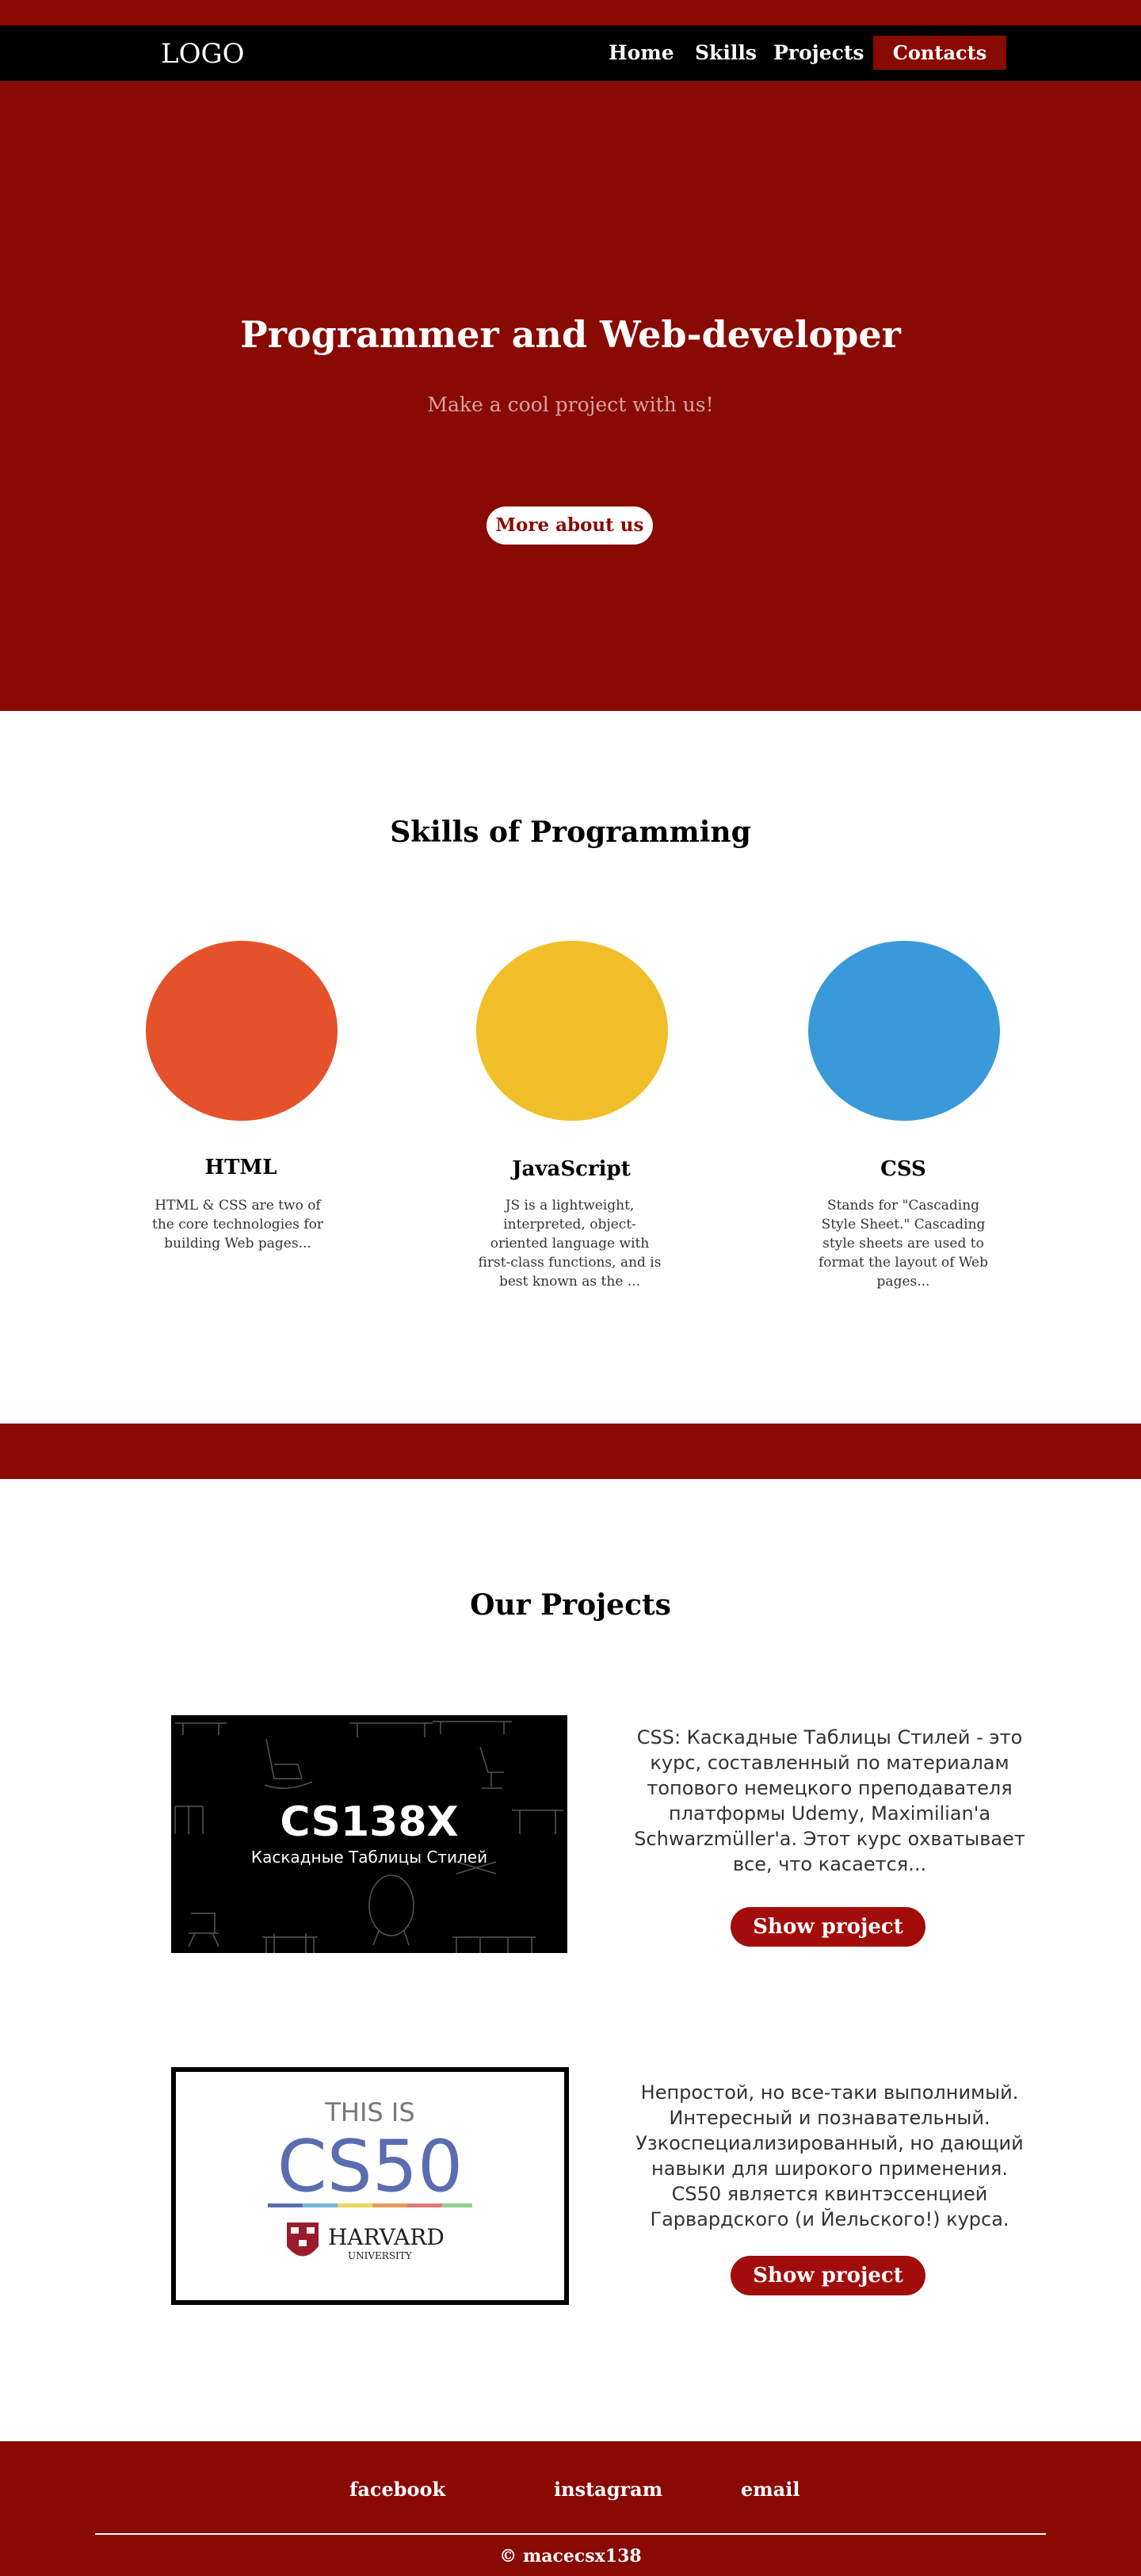 The width and height of the screenshot is (1141, 2576). Describe the element at coordinates (818, 52) in the screenshot. I see `nav-link-projects: Projects` at that location.